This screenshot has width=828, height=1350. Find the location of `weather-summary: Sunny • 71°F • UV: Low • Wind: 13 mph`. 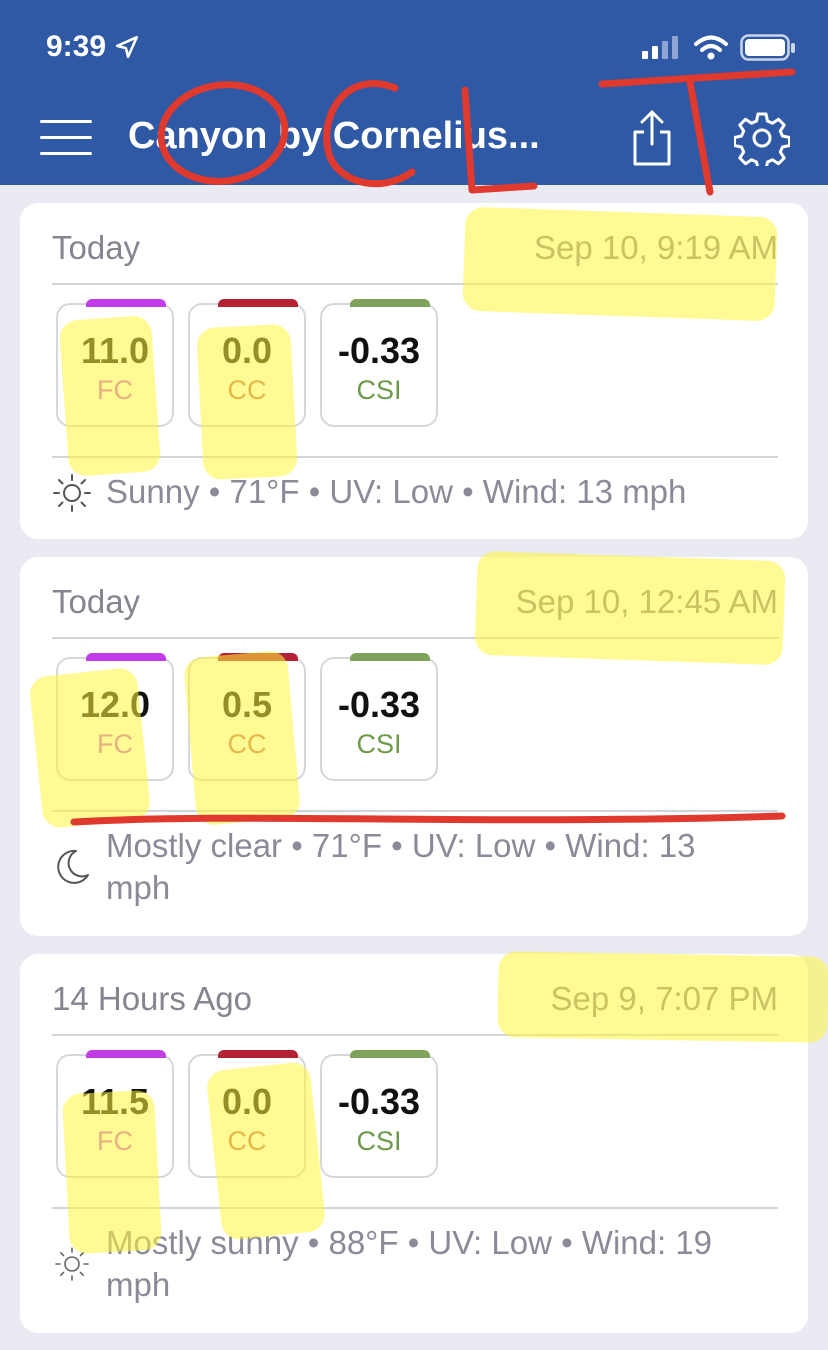

weather-summary: Sunny • 71°F • UV: Low • Wind: 13 mph is located at coordinates (405, 492).